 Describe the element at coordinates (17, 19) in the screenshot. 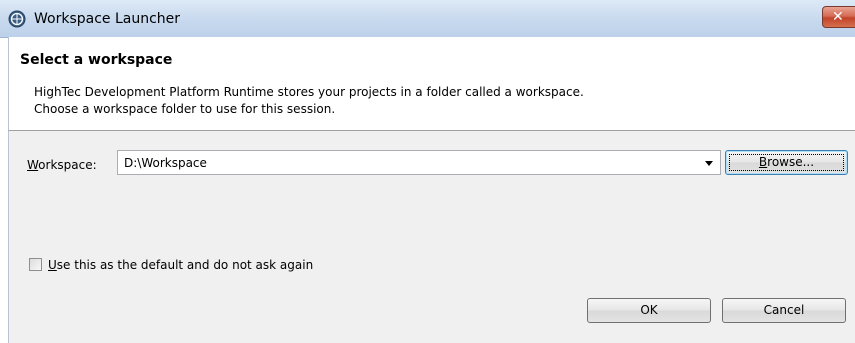

I see `eclipse-app-icon` at that location.